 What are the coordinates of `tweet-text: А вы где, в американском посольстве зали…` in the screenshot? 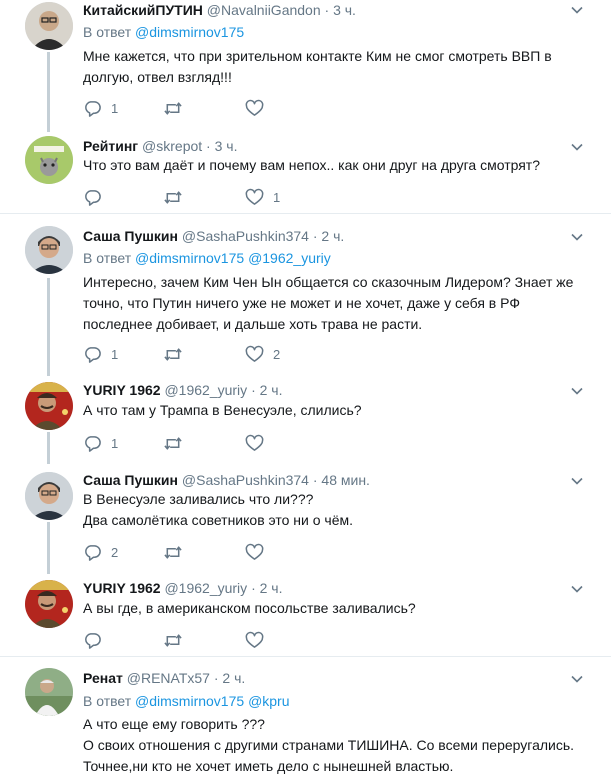 It's located at (333, 608).